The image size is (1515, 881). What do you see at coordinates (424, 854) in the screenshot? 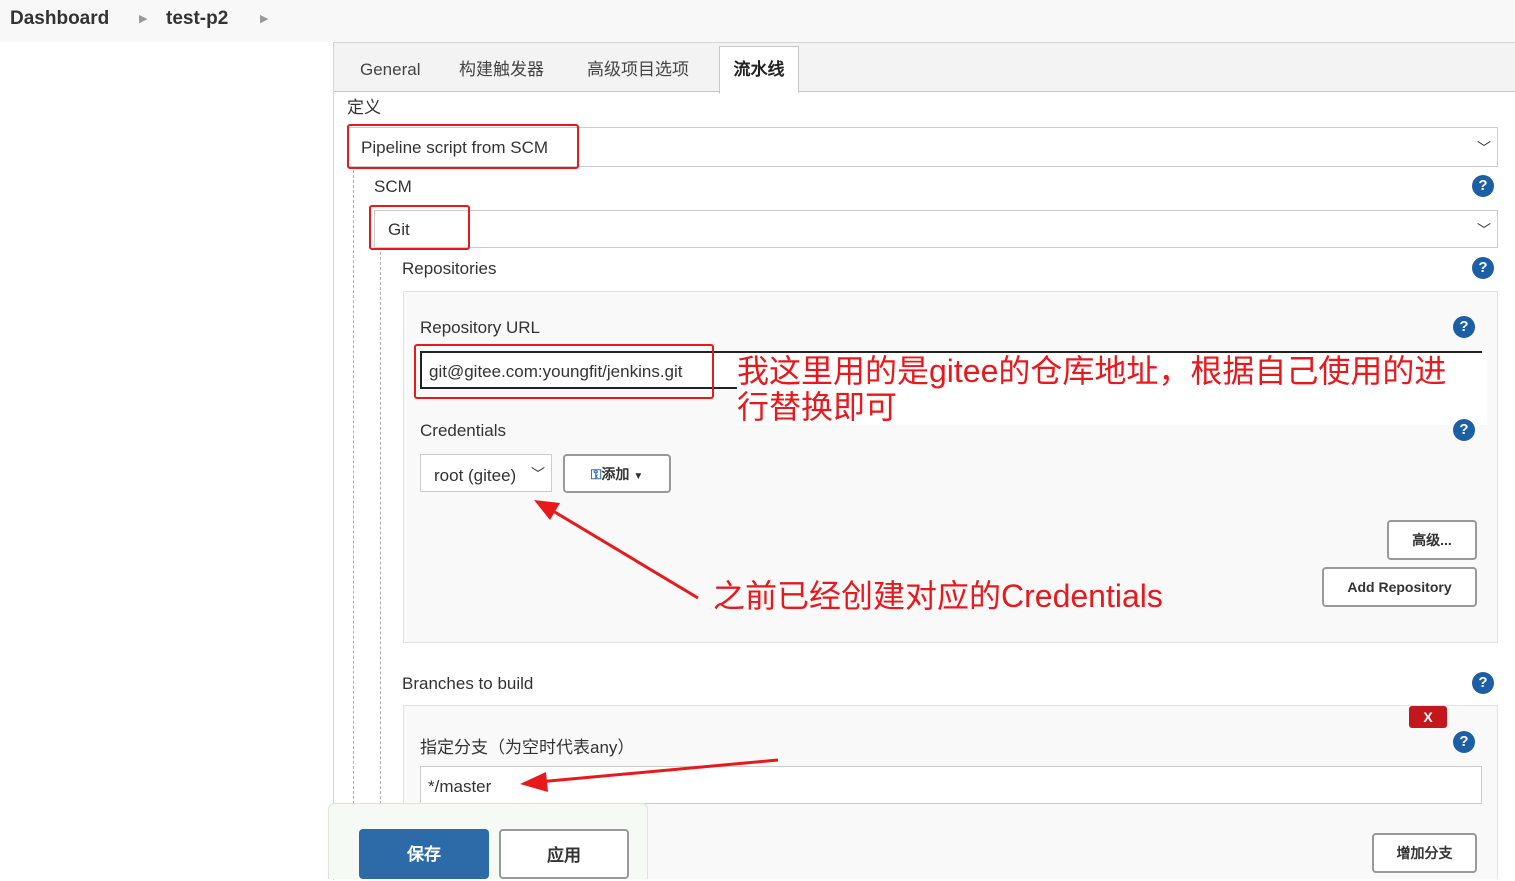
I see `save-button: 保存` at bounding box center [424, 854].